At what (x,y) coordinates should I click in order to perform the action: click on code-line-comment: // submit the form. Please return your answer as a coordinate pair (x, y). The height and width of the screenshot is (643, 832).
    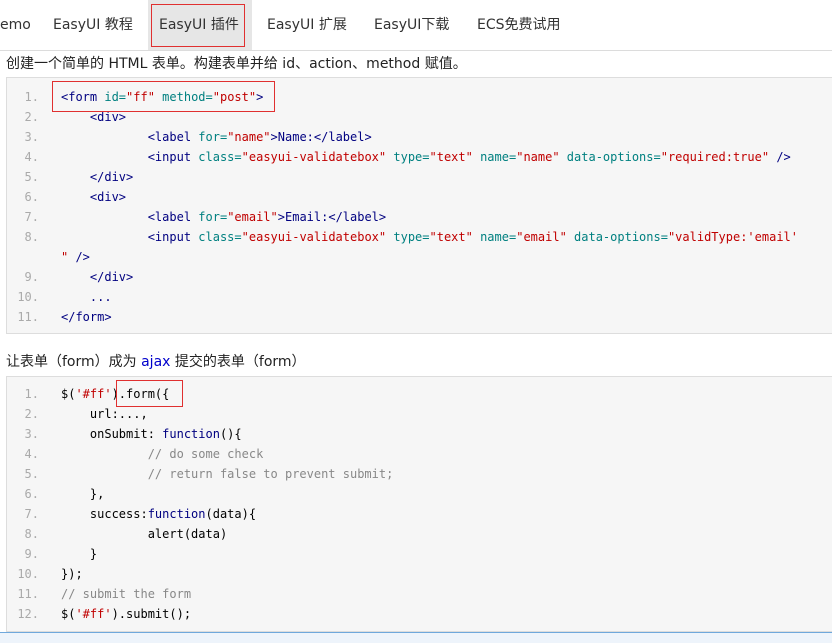
    Looking at the image, I should click on (126, 594).